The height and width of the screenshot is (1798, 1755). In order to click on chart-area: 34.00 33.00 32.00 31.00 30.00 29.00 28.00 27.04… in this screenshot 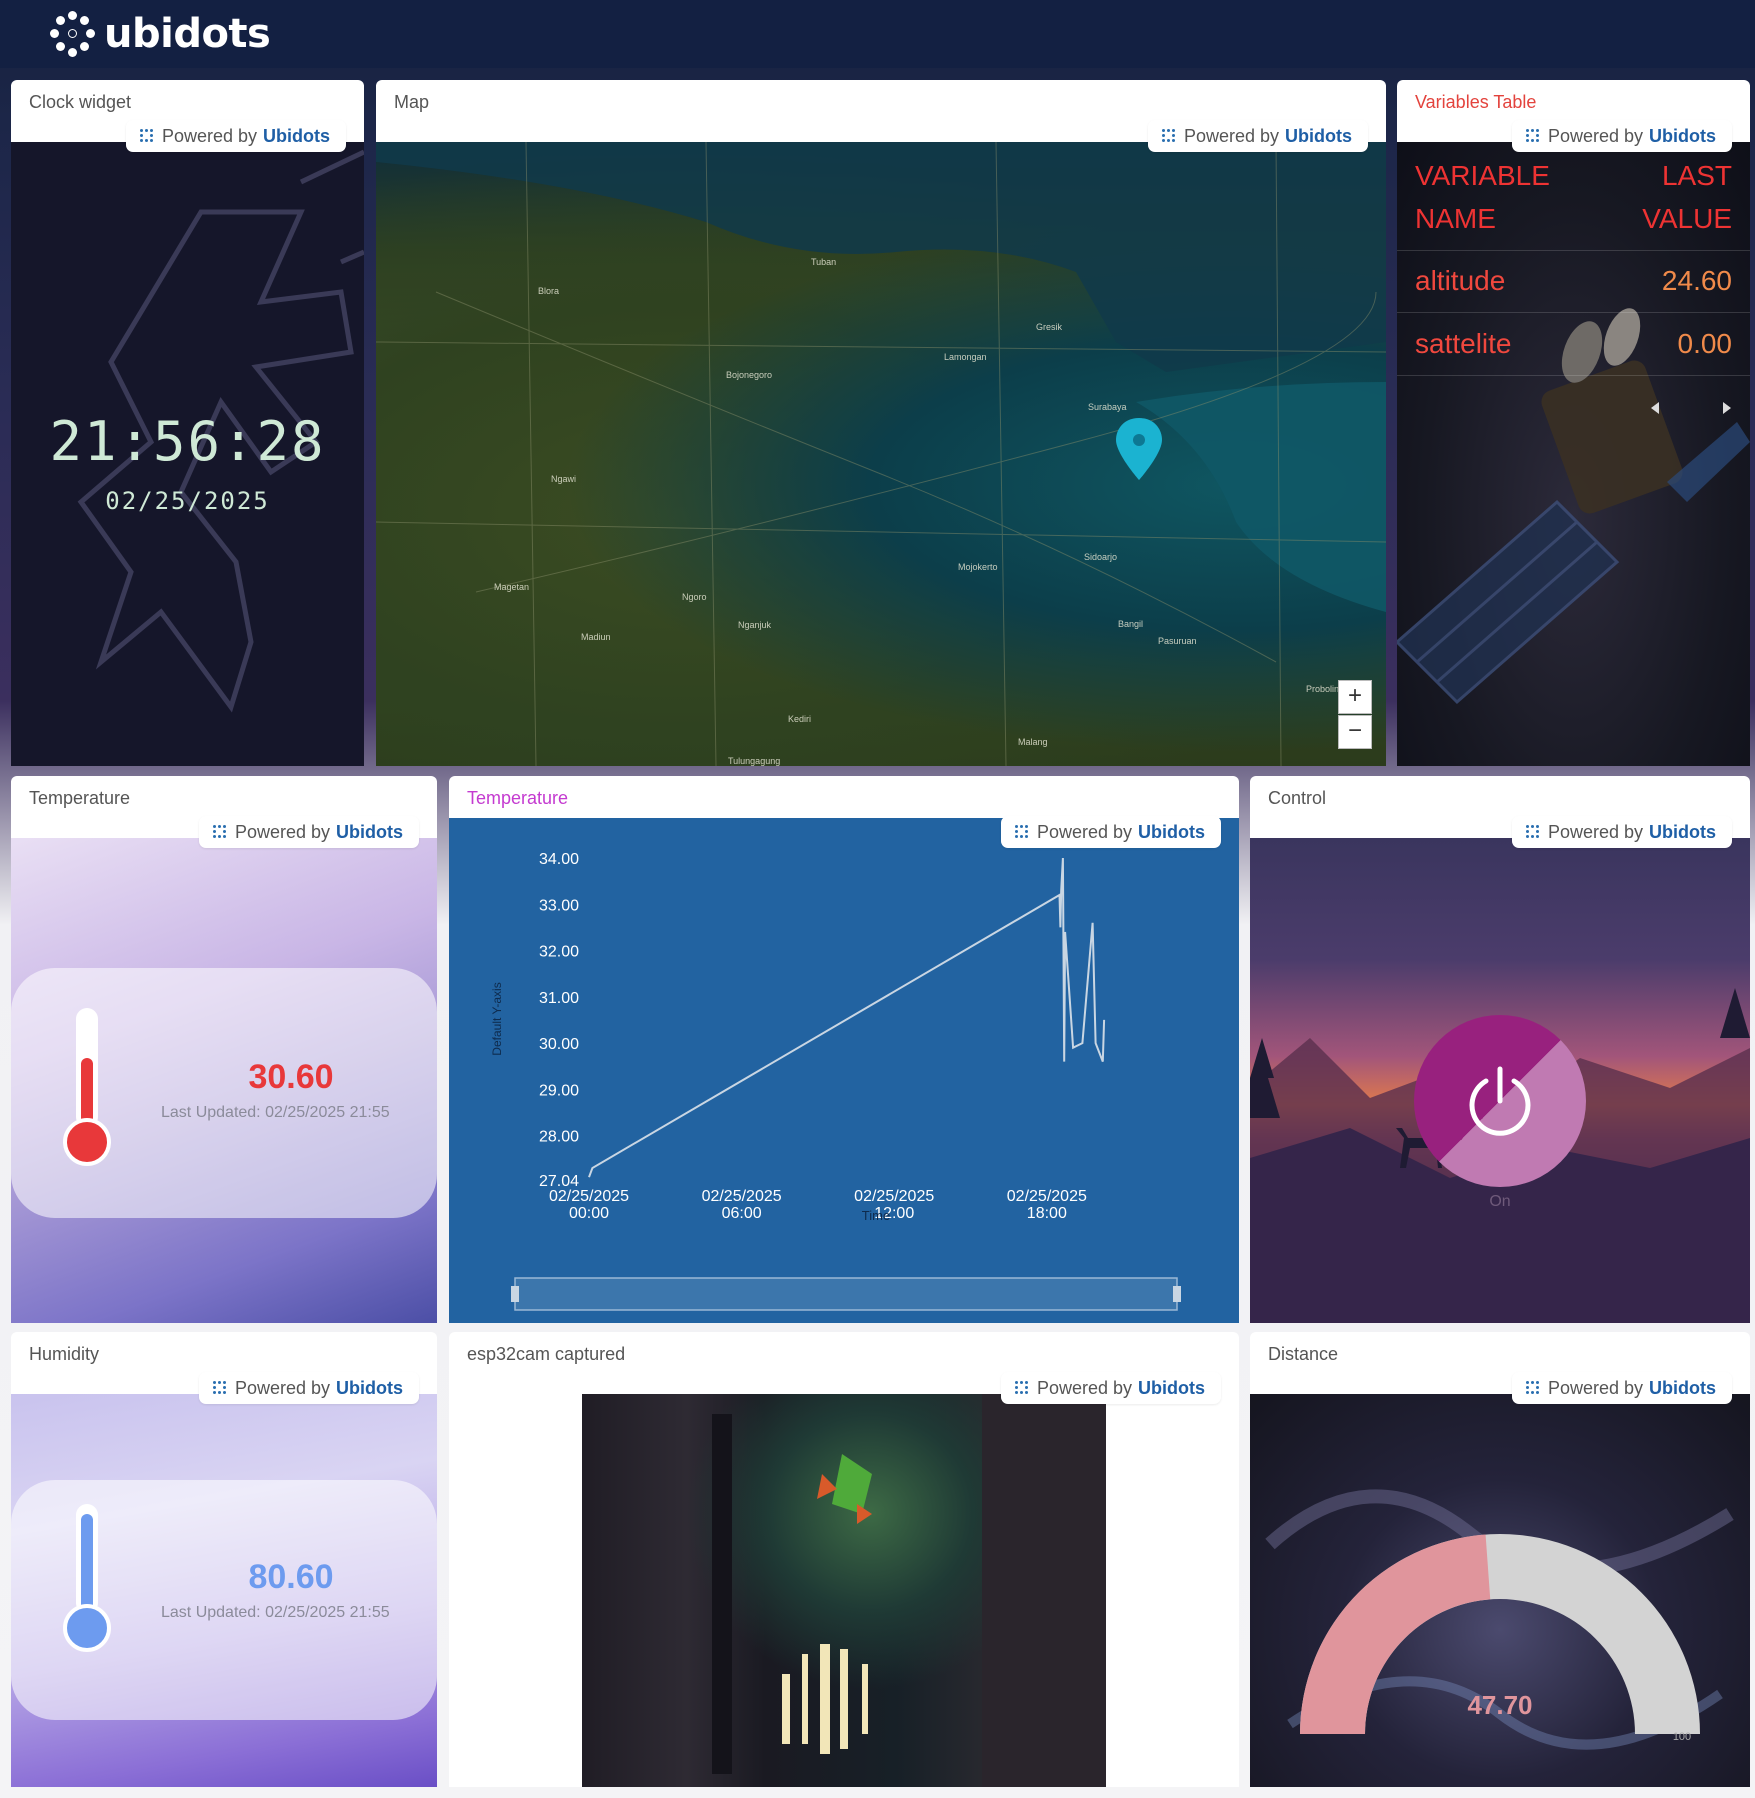, I will do `click(844, 1070)`.